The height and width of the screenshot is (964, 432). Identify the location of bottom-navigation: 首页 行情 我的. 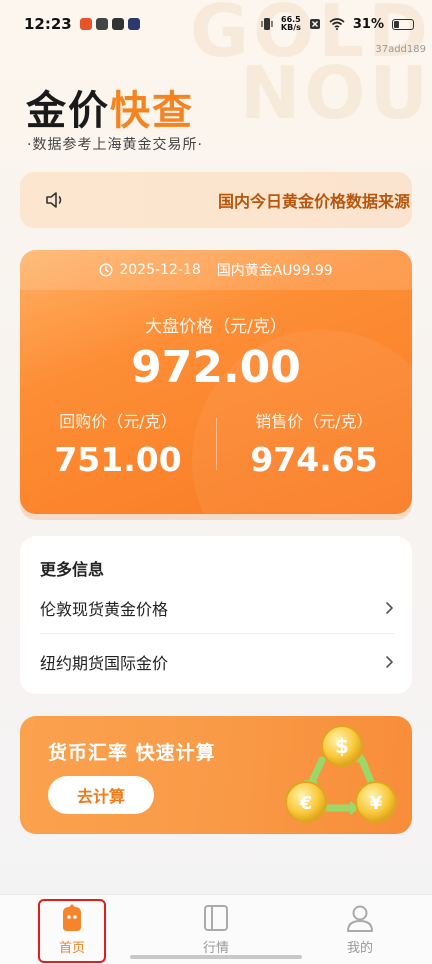
(216, 929).